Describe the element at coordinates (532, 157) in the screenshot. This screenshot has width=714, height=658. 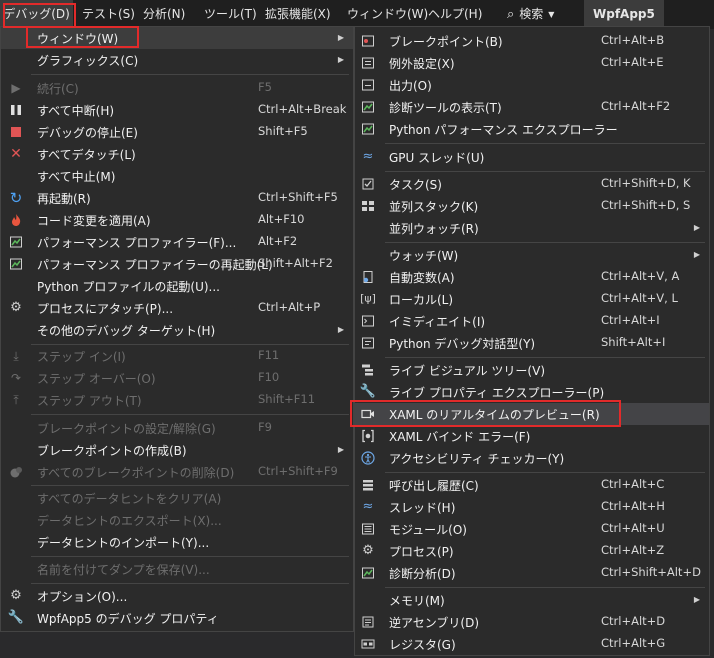
I see `menu-item-gpu-threads: ≈ GPU スレッド(U)` at that location.